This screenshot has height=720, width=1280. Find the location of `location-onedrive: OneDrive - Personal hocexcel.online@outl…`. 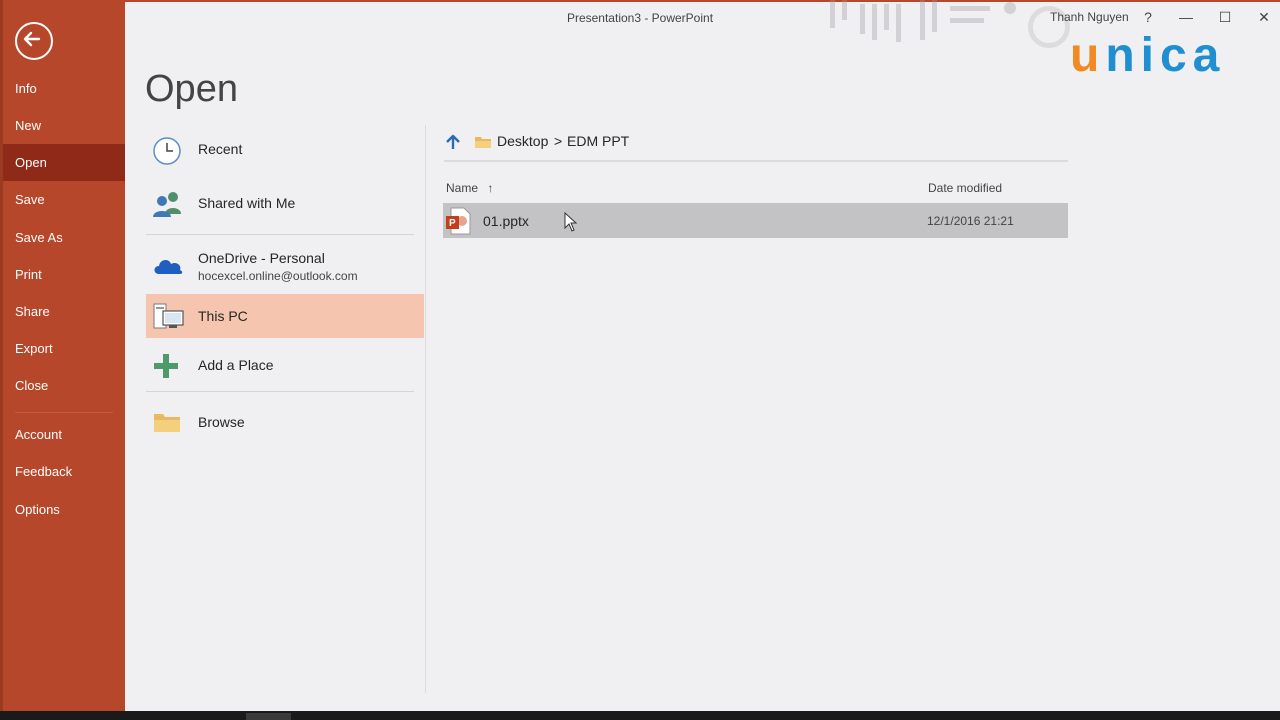

location-onedrive: OneDrive - Personal hocexcel.online@outl… is located at coordinates (285, 267).